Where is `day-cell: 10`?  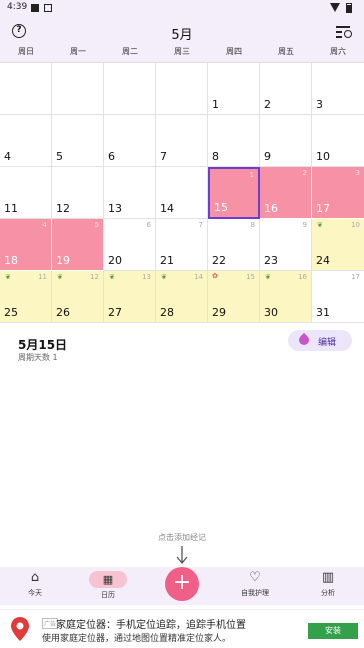 day-cell: 10 is located at coordinates (338, 141).